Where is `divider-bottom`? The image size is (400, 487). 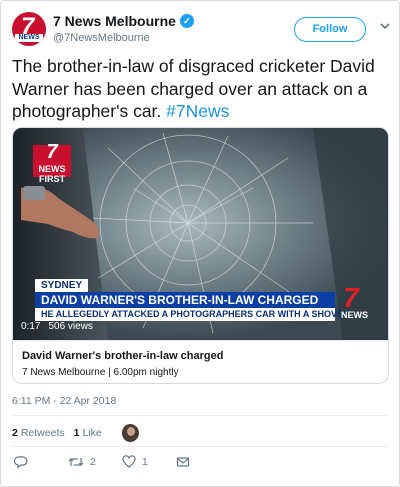 divider-bottom is located at coordinates (200, 446).